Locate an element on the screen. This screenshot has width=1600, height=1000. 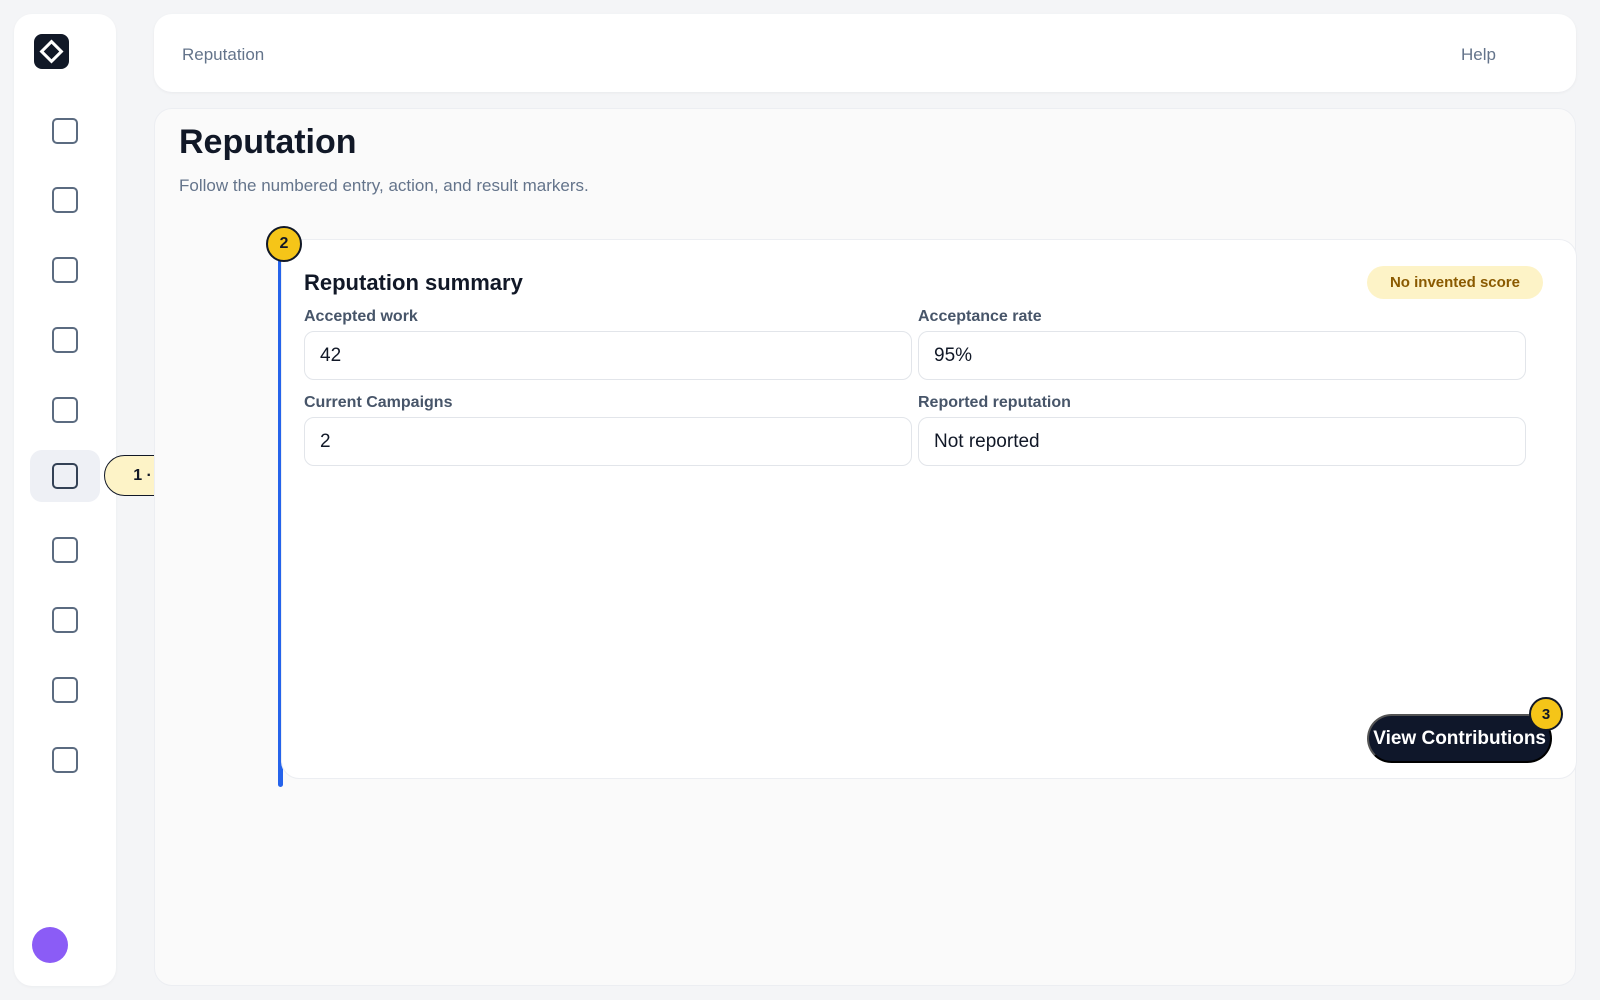
reported-reputation-label: Reported reputation is located at coordinates (994, 402).